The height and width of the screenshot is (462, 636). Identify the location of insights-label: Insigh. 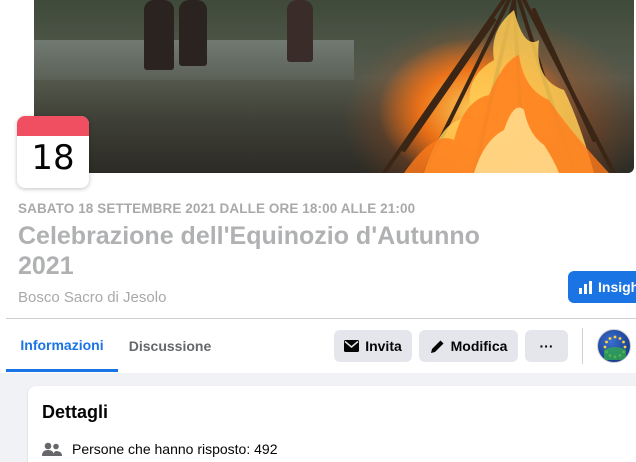
(617, 287).